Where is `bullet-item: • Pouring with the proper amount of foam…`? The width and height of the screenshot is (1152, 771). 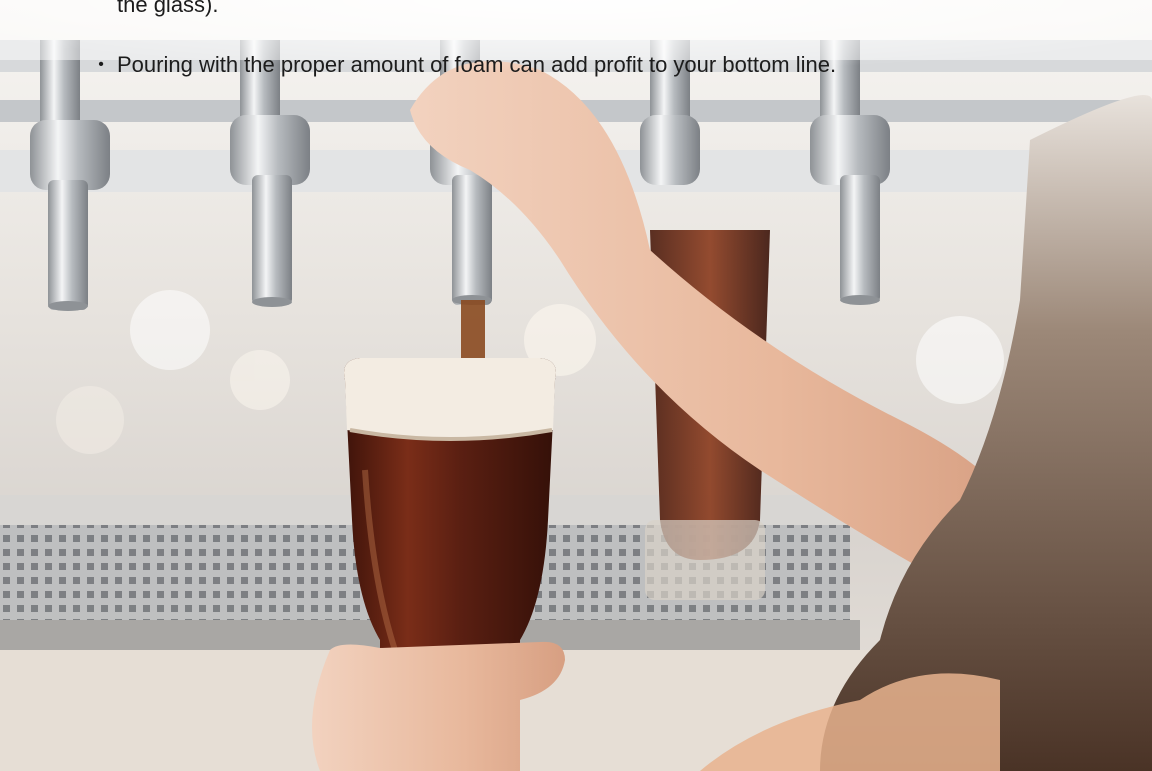
bullet-item: • Pouring with the proper amount of foam… is located at coordinates (466, 65).